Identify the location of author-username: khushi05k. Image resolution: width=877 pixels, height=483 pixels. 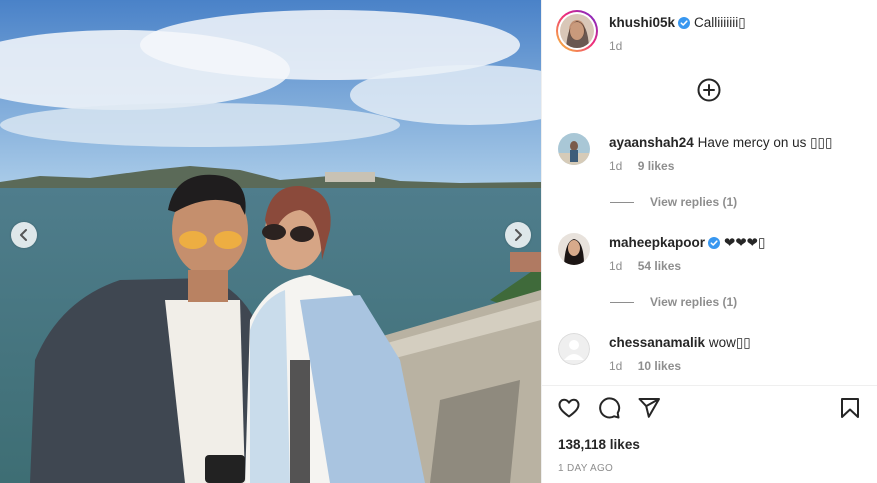
(642, 22).